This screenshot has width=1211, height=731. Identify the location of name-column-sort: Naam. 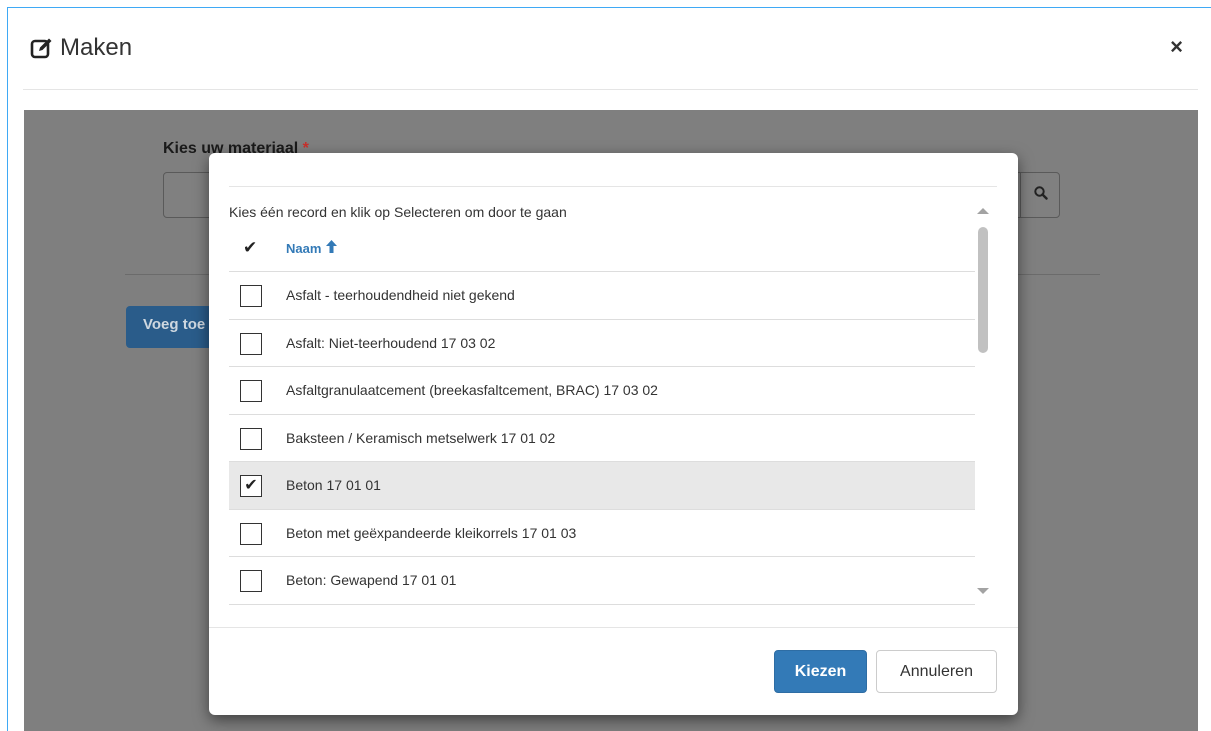
(312, 248).